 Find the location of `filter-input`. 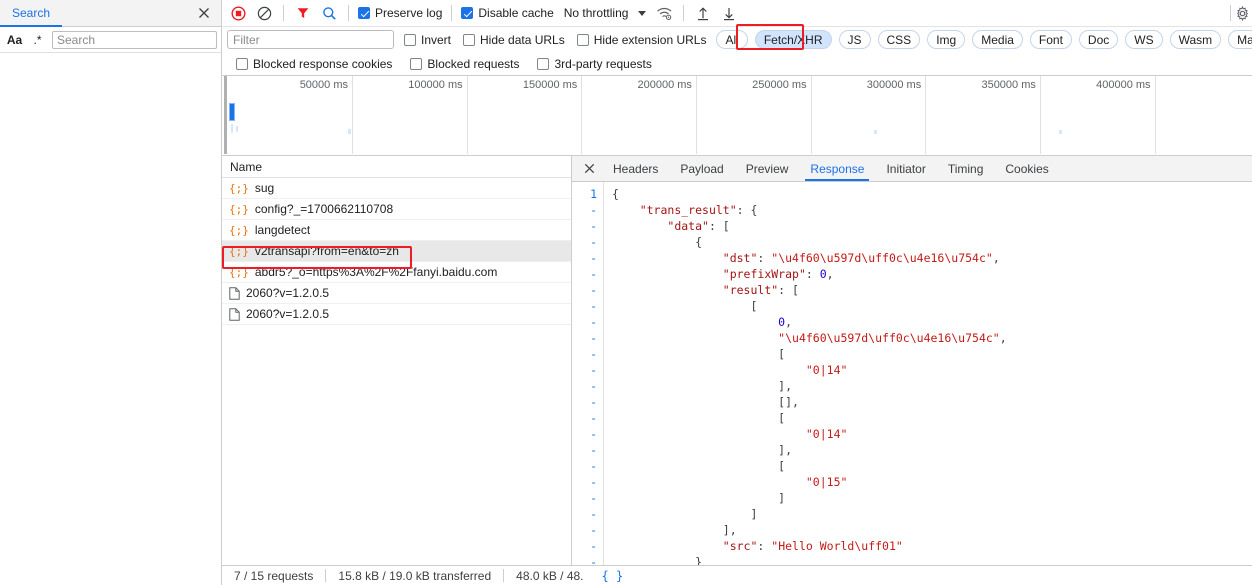

filter-input is located at coordinates (310, 39).